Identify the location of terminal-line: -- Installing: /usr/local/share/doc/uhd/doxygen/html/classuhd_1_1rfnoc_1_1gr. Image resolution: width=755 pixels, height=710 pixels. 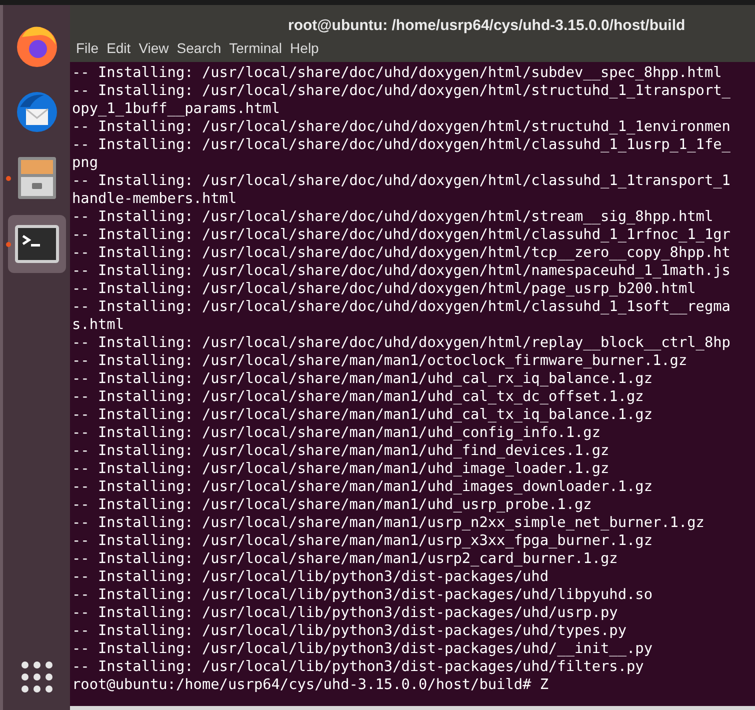
(401, 235).